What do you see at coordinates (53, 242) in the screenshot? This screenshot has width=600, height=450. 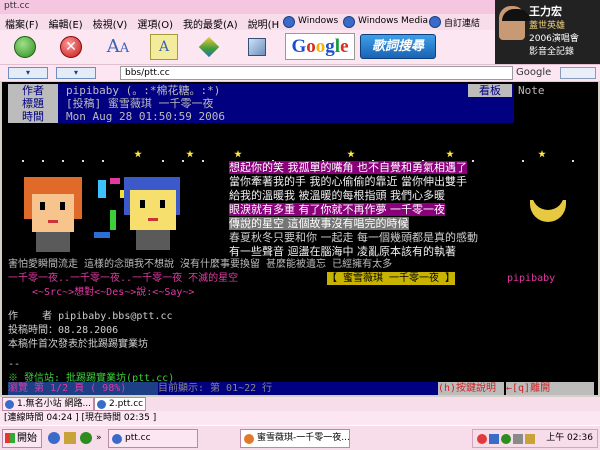 I see `girl-body` at bounding box center [53, 242].